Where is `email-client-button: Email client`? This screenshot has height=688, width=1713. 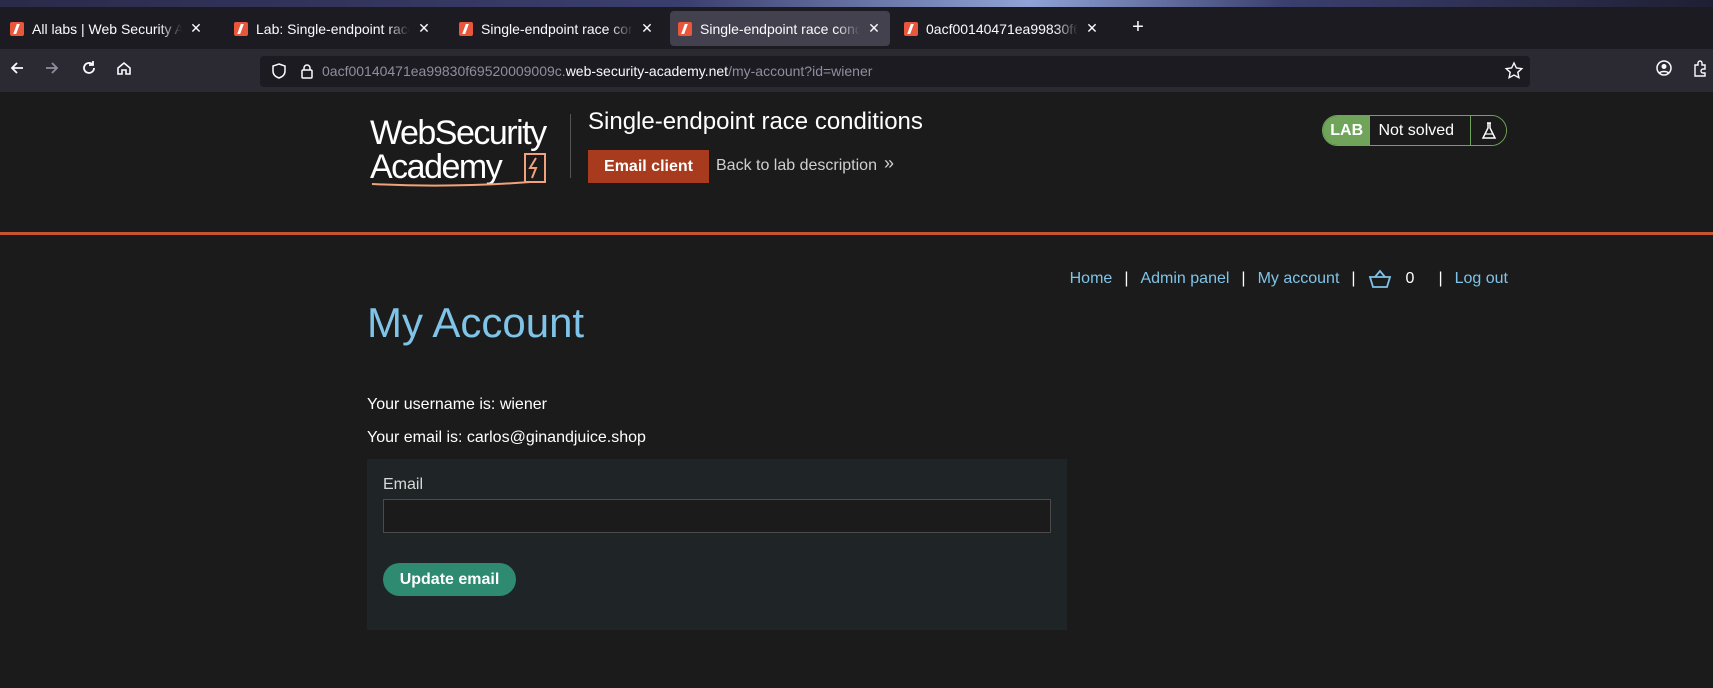 email-client-button: Email client is located at coordinates (648, 166).